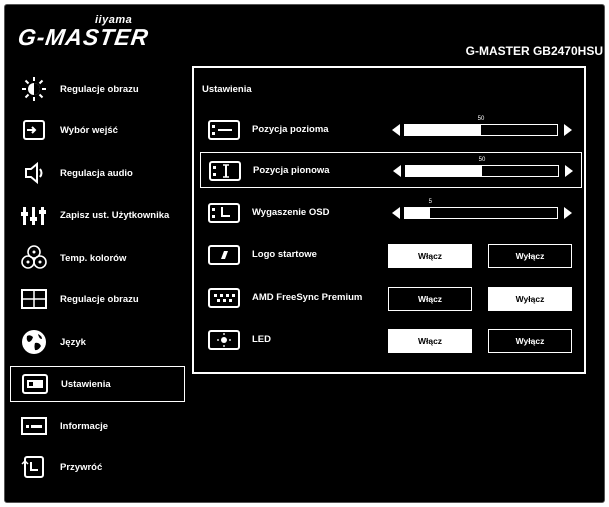 This screenshot has height=507, width=609. Describe the element at coordinates (34, 173) in the screenshot. I see `speaker-icon` at that location.